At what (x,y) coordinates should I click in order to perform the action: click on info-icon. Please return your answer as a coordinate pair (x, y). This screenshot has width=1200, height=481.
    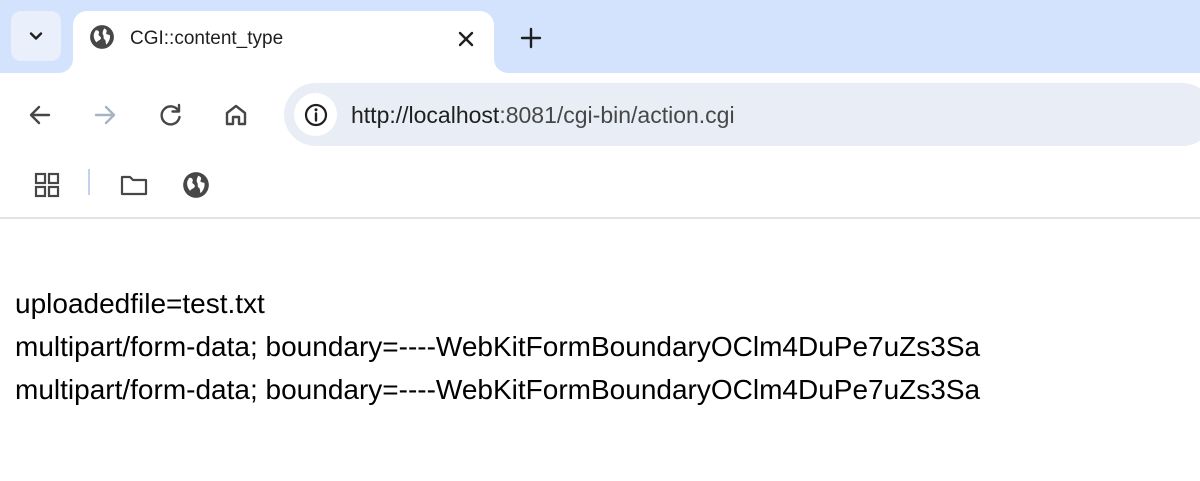
    Looking at the image, I should click on (315, 114).